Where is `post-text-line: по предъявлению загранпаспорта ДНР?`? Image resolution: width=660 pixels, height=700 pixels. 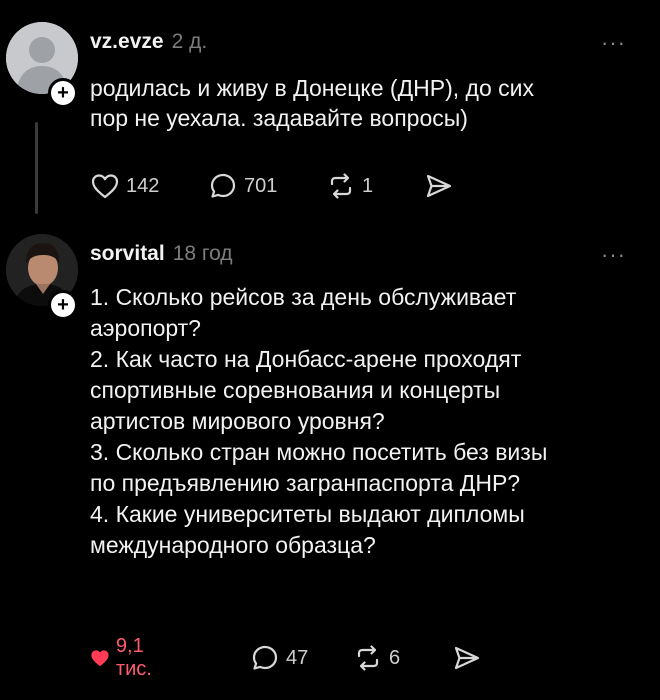 post-text-line: по предъявлению загранпаспорта ДНР? is located at coordinates (305, 483).